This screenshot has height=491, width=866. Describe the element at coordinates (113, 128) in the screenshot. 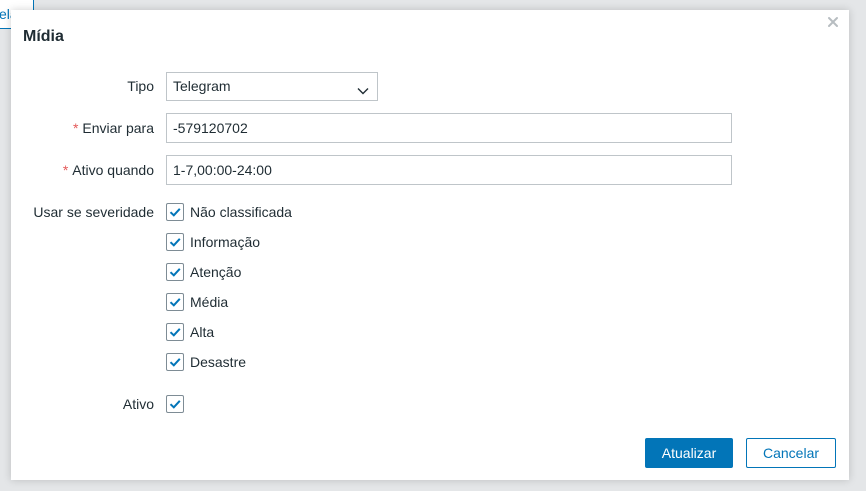

I see `send-to-label: * Enviar para` at that location.